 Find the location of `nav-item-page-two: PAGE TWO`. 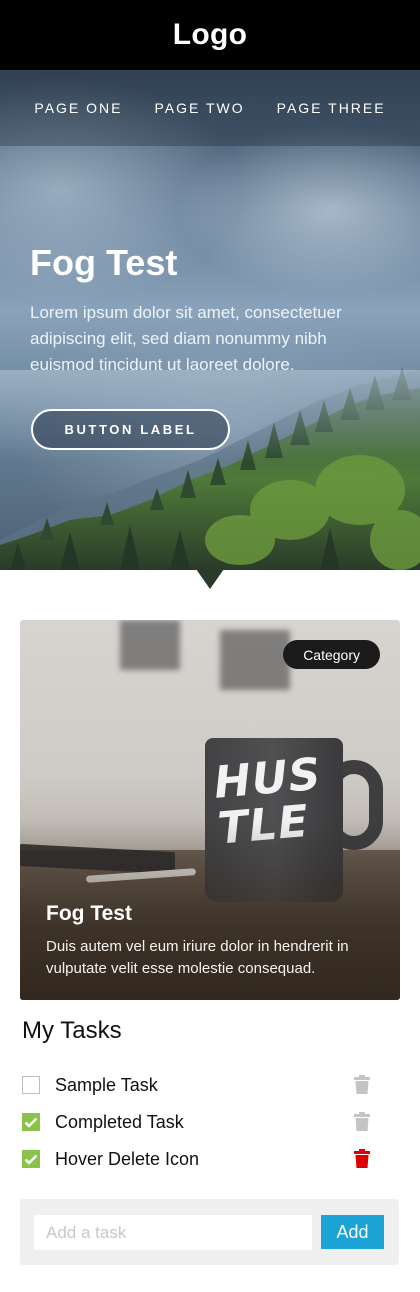

nav-item-page-two: PAGE TWO is located at coordinates (199, 108).